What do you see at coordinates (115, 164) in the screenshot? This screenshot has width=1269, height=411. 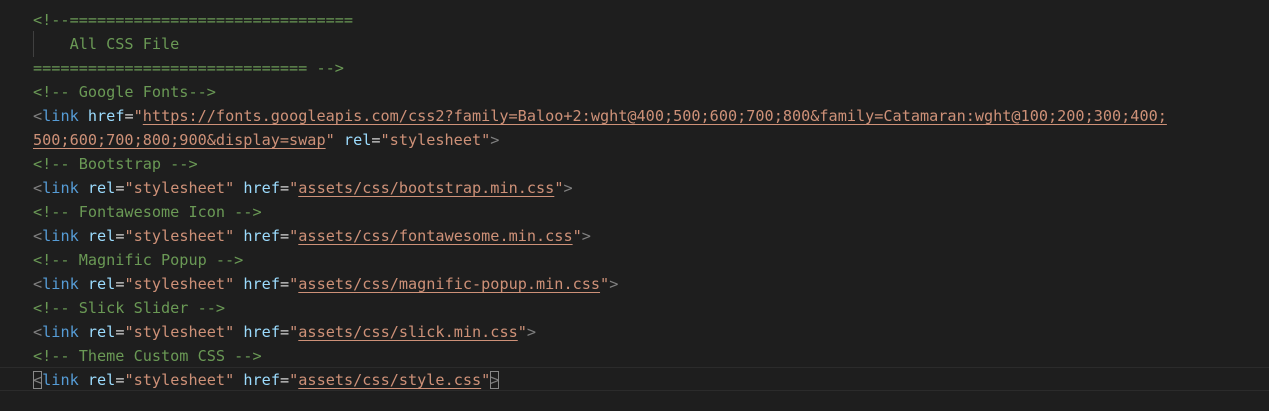 I see `code-line-6: <!-- Bootstrap -->` at bounding box center [115, 164].